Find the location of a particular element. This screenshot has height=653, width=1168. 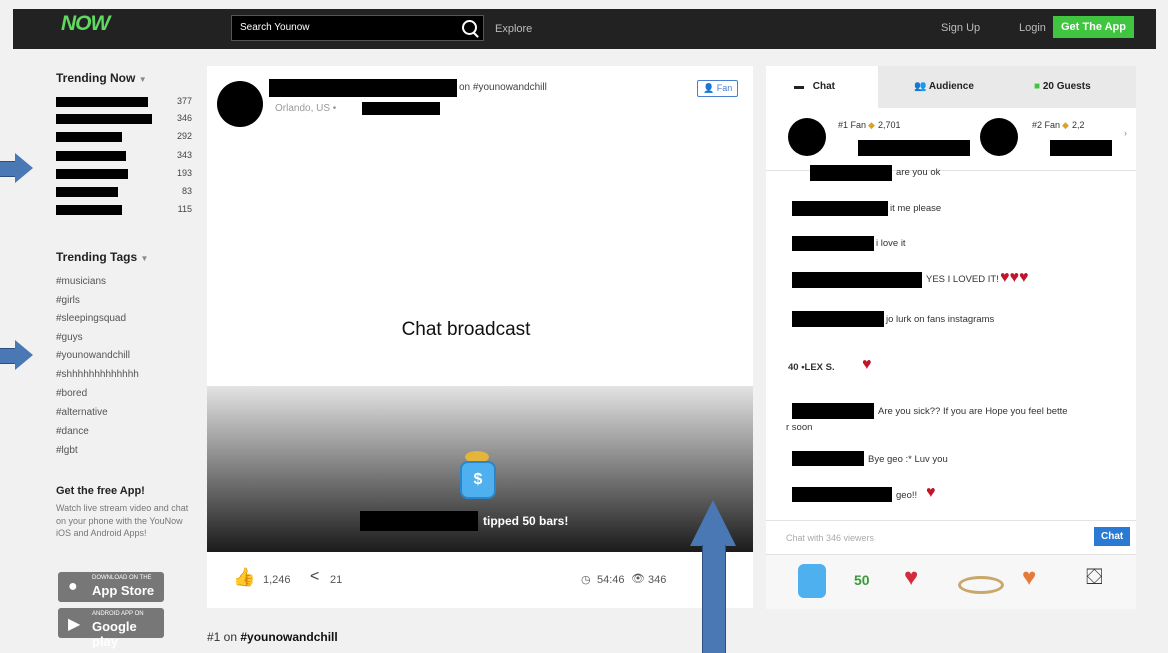

heart-emoji: ♥ is located at coordinates (931, 492).